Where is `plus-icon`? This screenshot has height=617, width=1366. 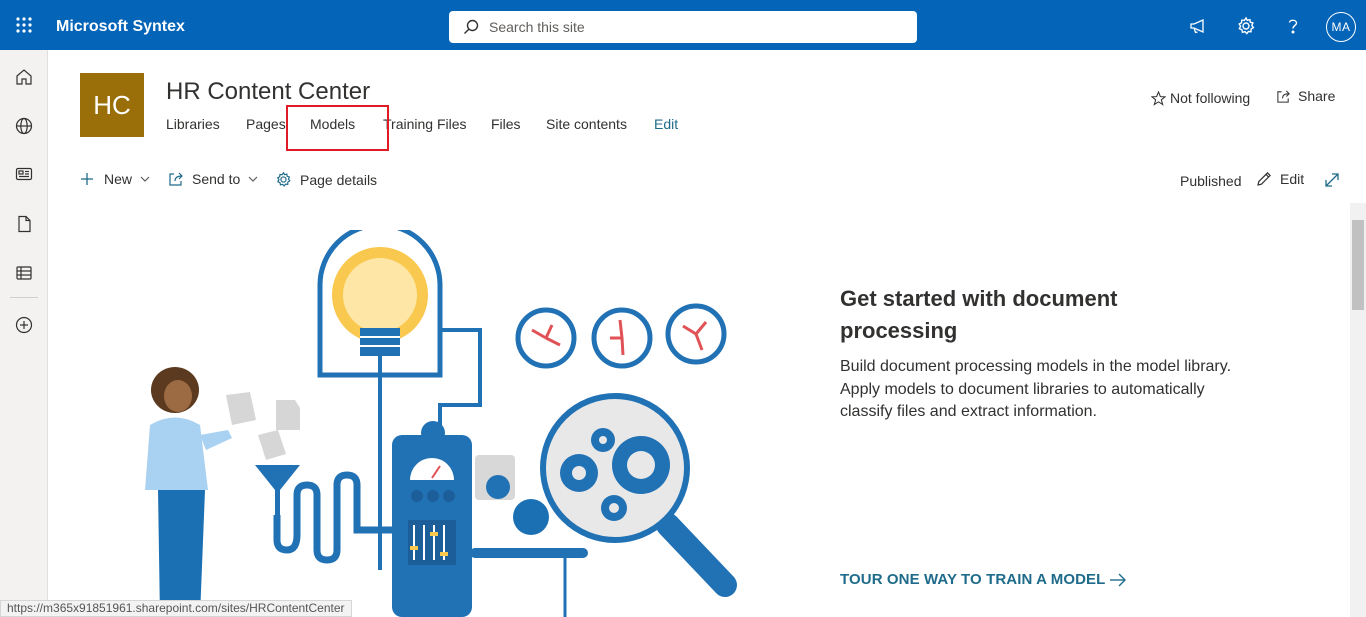
plus-icon is located at coordinates (87, 179).